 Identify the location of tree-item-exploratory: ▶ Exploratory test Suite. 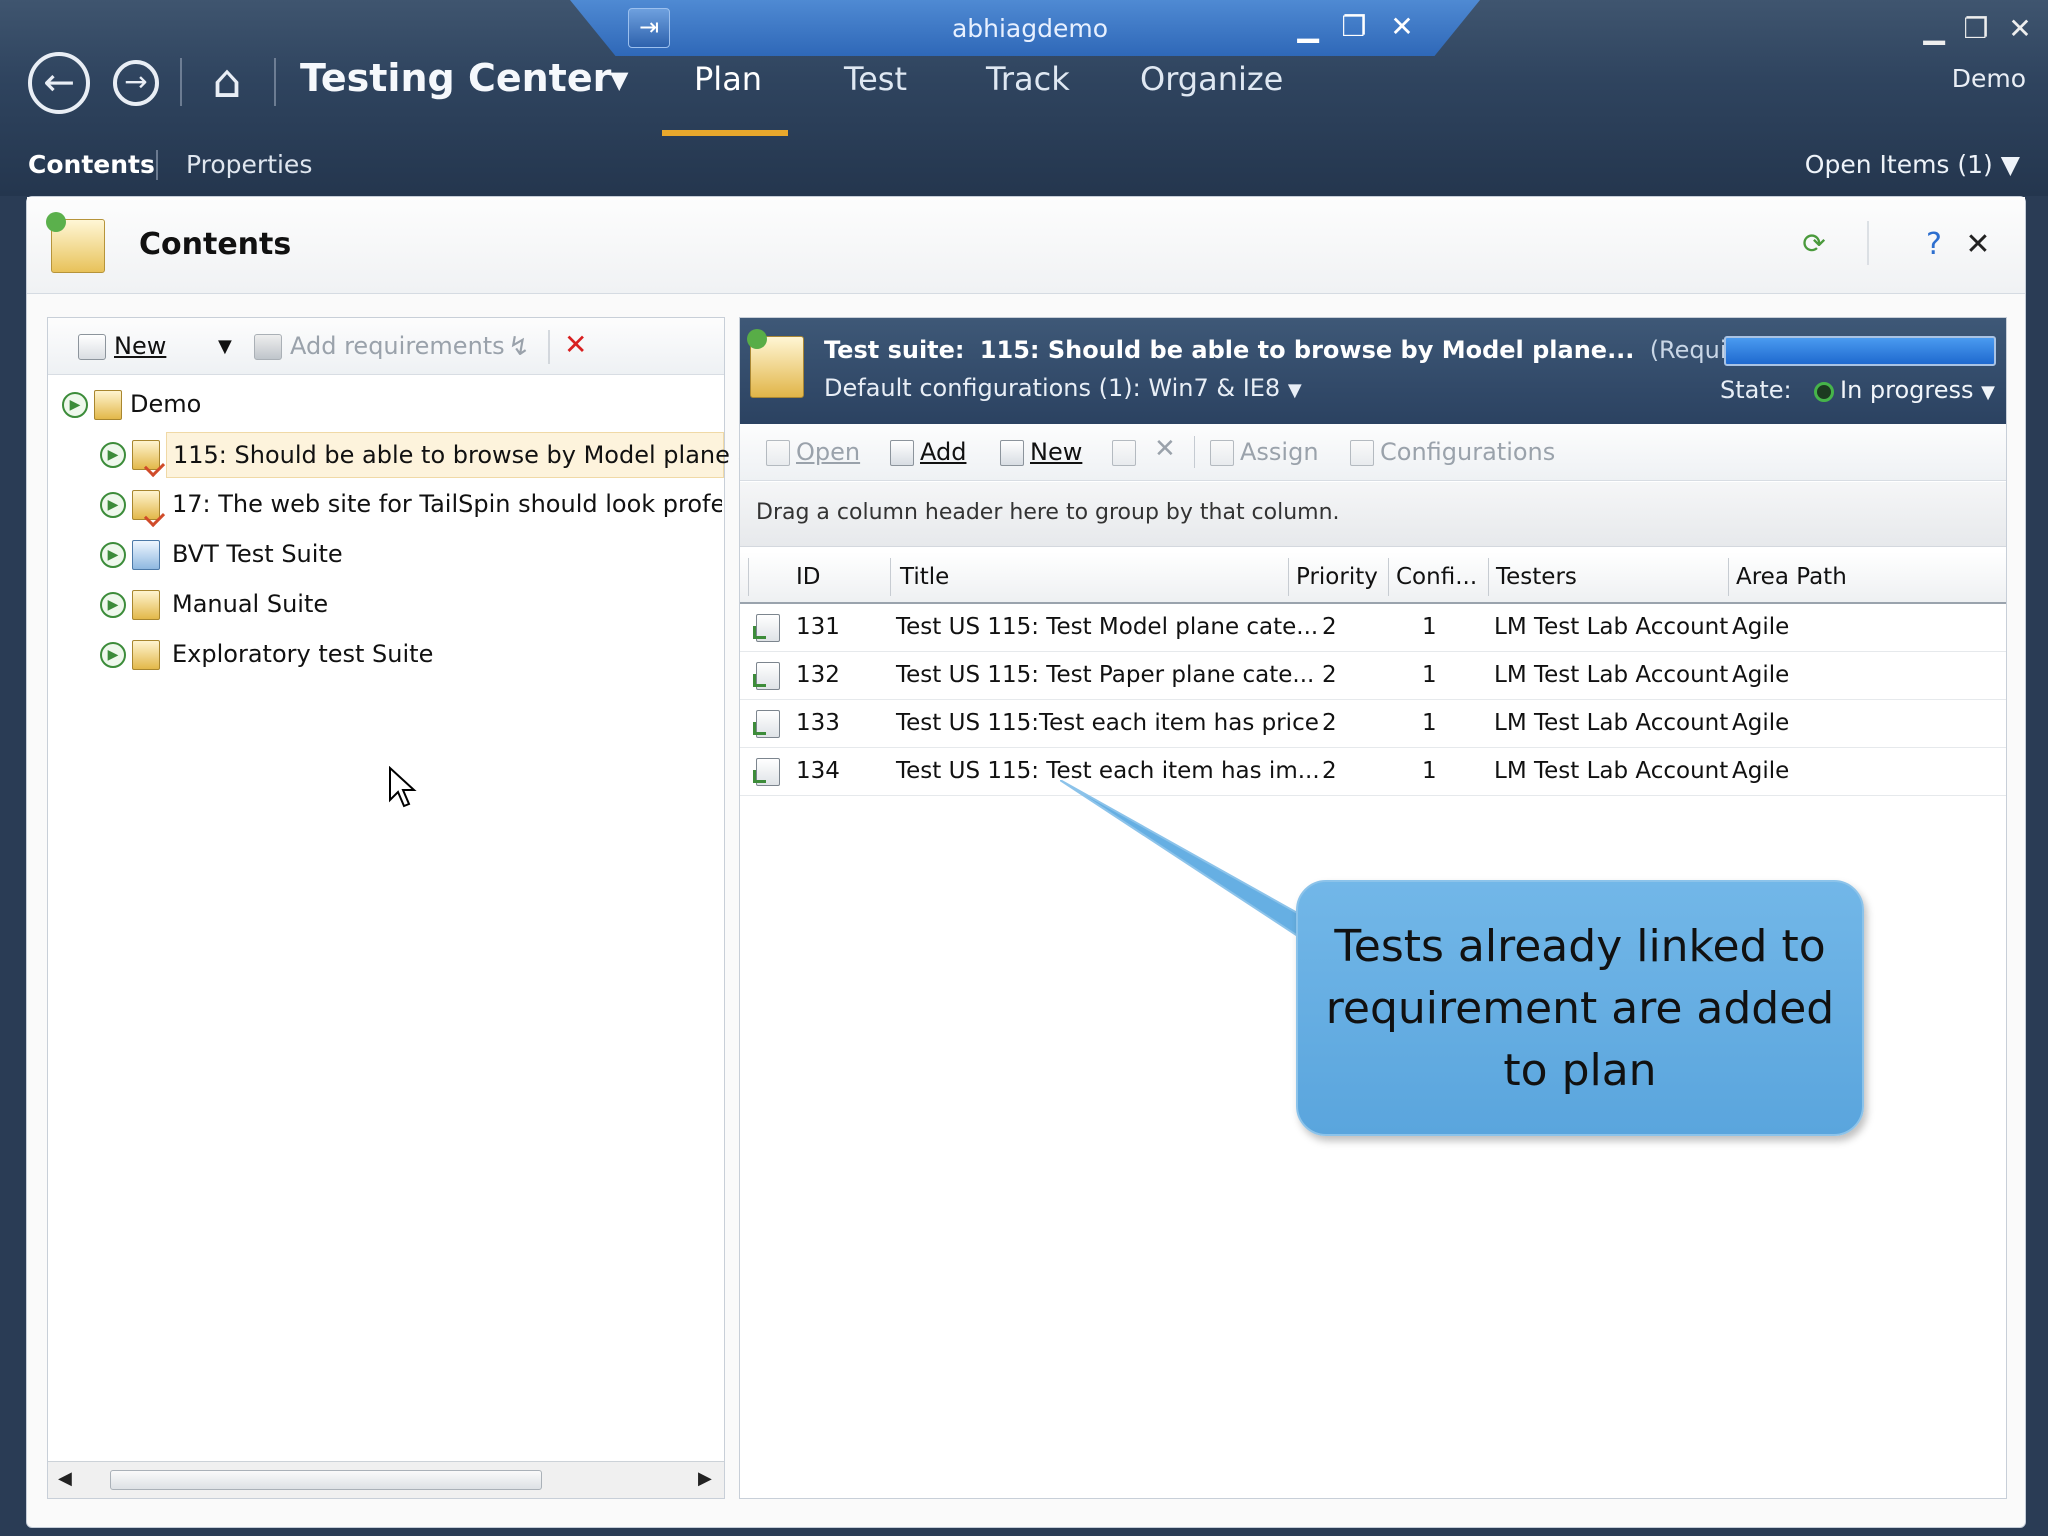
(386, 655).